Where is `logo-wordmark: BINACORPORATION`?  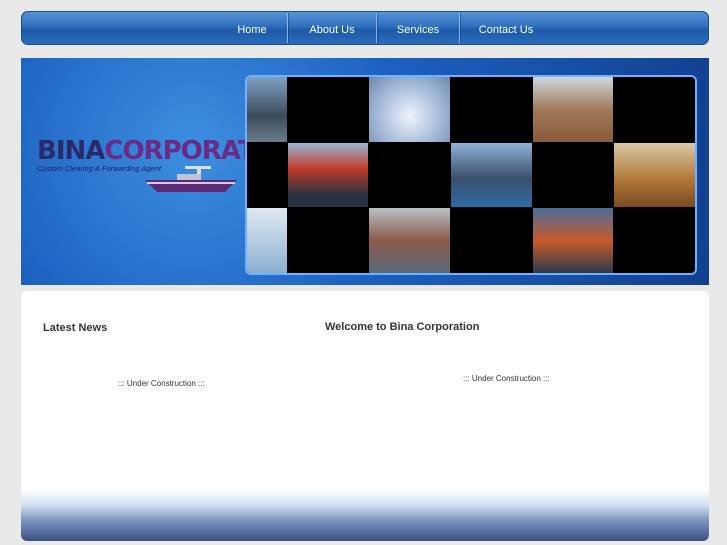 logo-wordmark: BINACORPORATION is located at coordinates (171, 151).